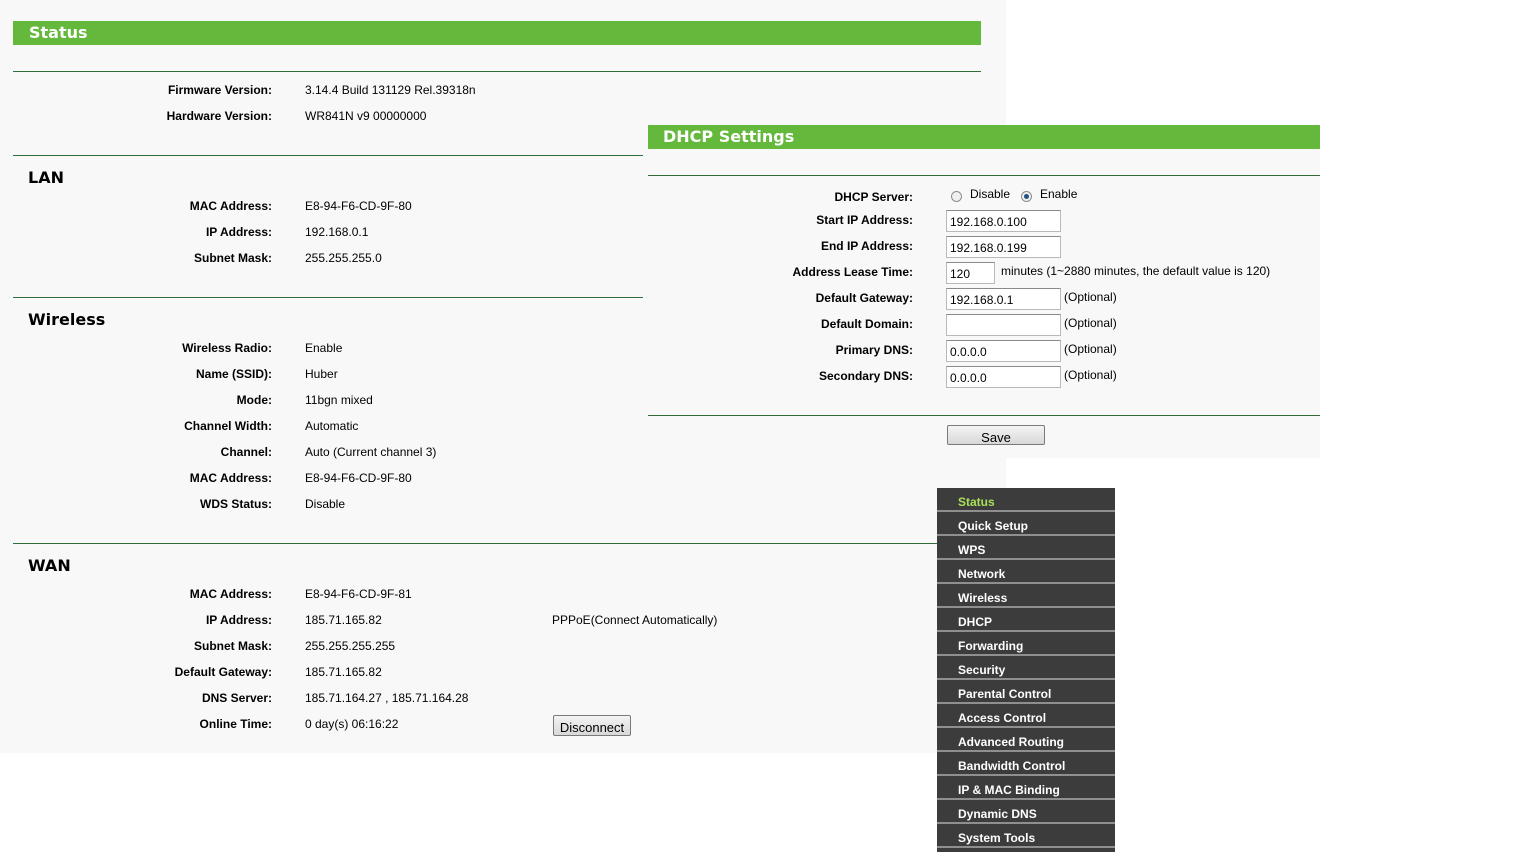  I want to click on wan-row-label: Subnet Mask:, so click(232, 646).